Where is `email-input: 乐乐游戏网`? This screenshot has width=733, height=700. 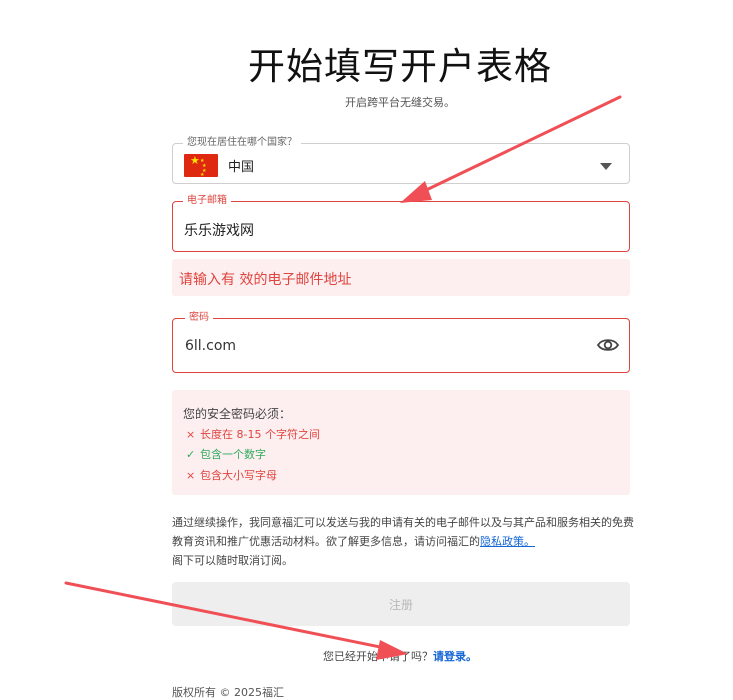 email-input: 乐乐游戏网 is located at coordinates (219, 230).